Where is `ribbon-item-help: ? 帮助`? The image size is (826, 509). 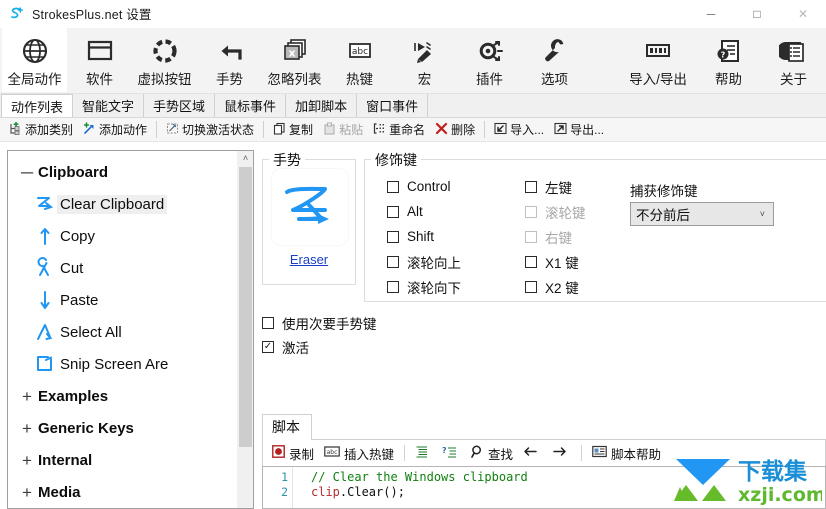 ribbon-item-help: ? 帮助 is located at coordinates (728, 60).